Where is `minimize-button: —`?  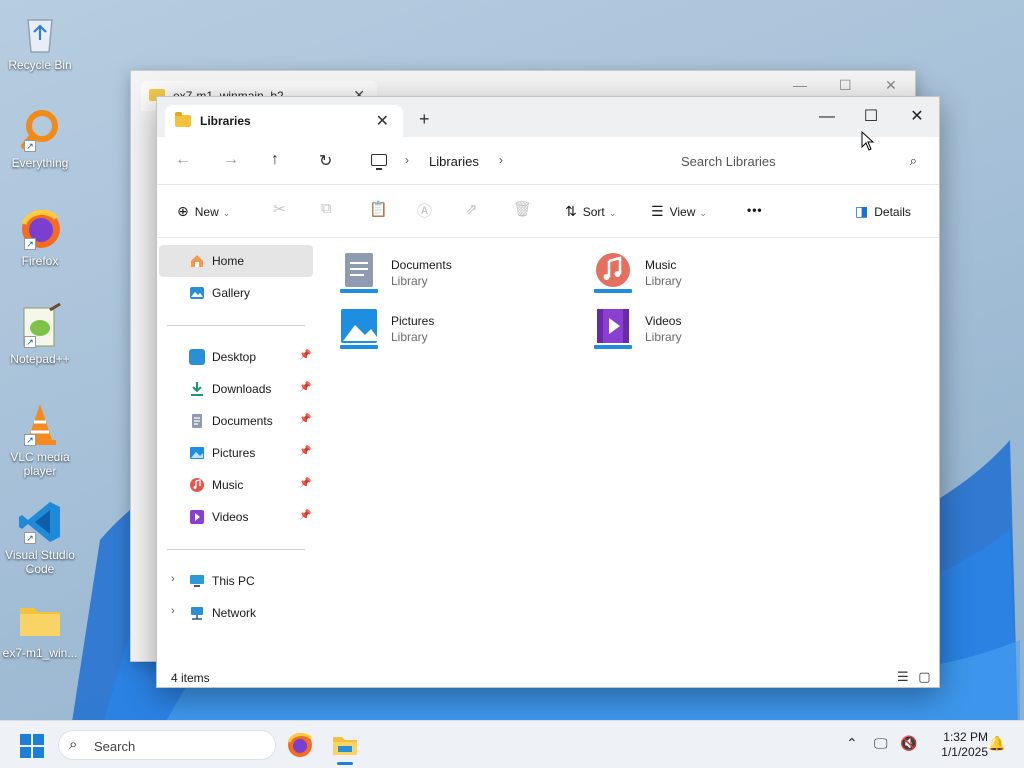
minimize-button: — is located at coordinates (827, 117).